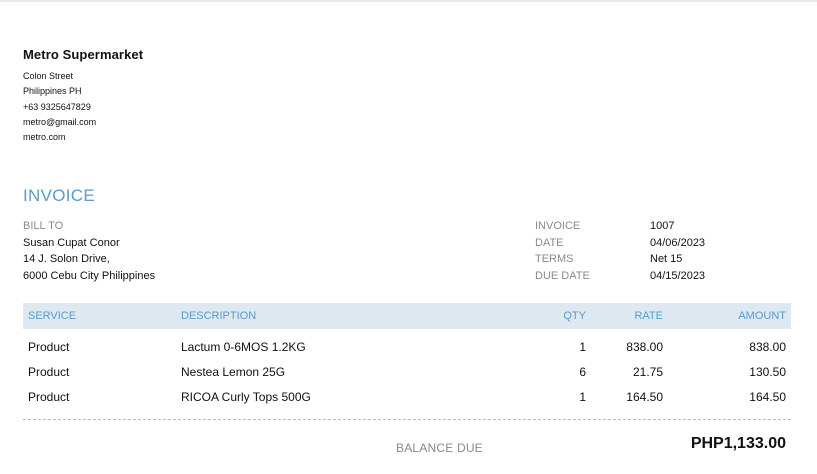  What do you see at coordinates (678, 275) in the screenshot?
I see `due-date: 04/15/2023` at bounding box center [678, 275].